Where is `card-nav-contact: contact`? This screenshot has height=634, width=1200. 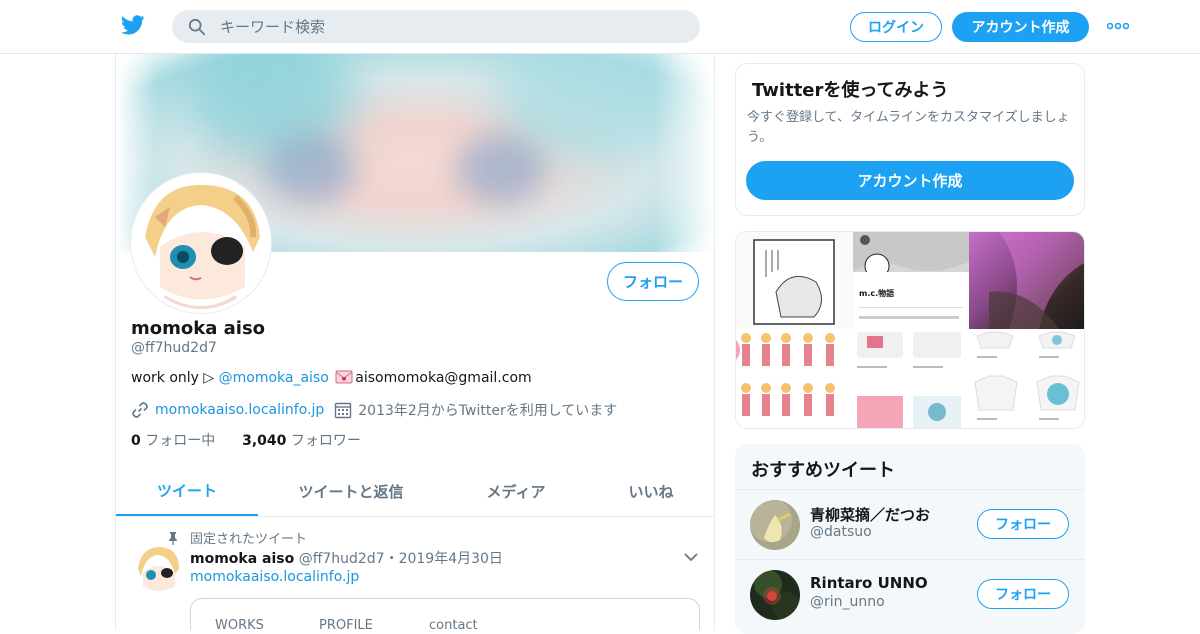 card-nav-contact: contact is located at coordinates (453, 624).